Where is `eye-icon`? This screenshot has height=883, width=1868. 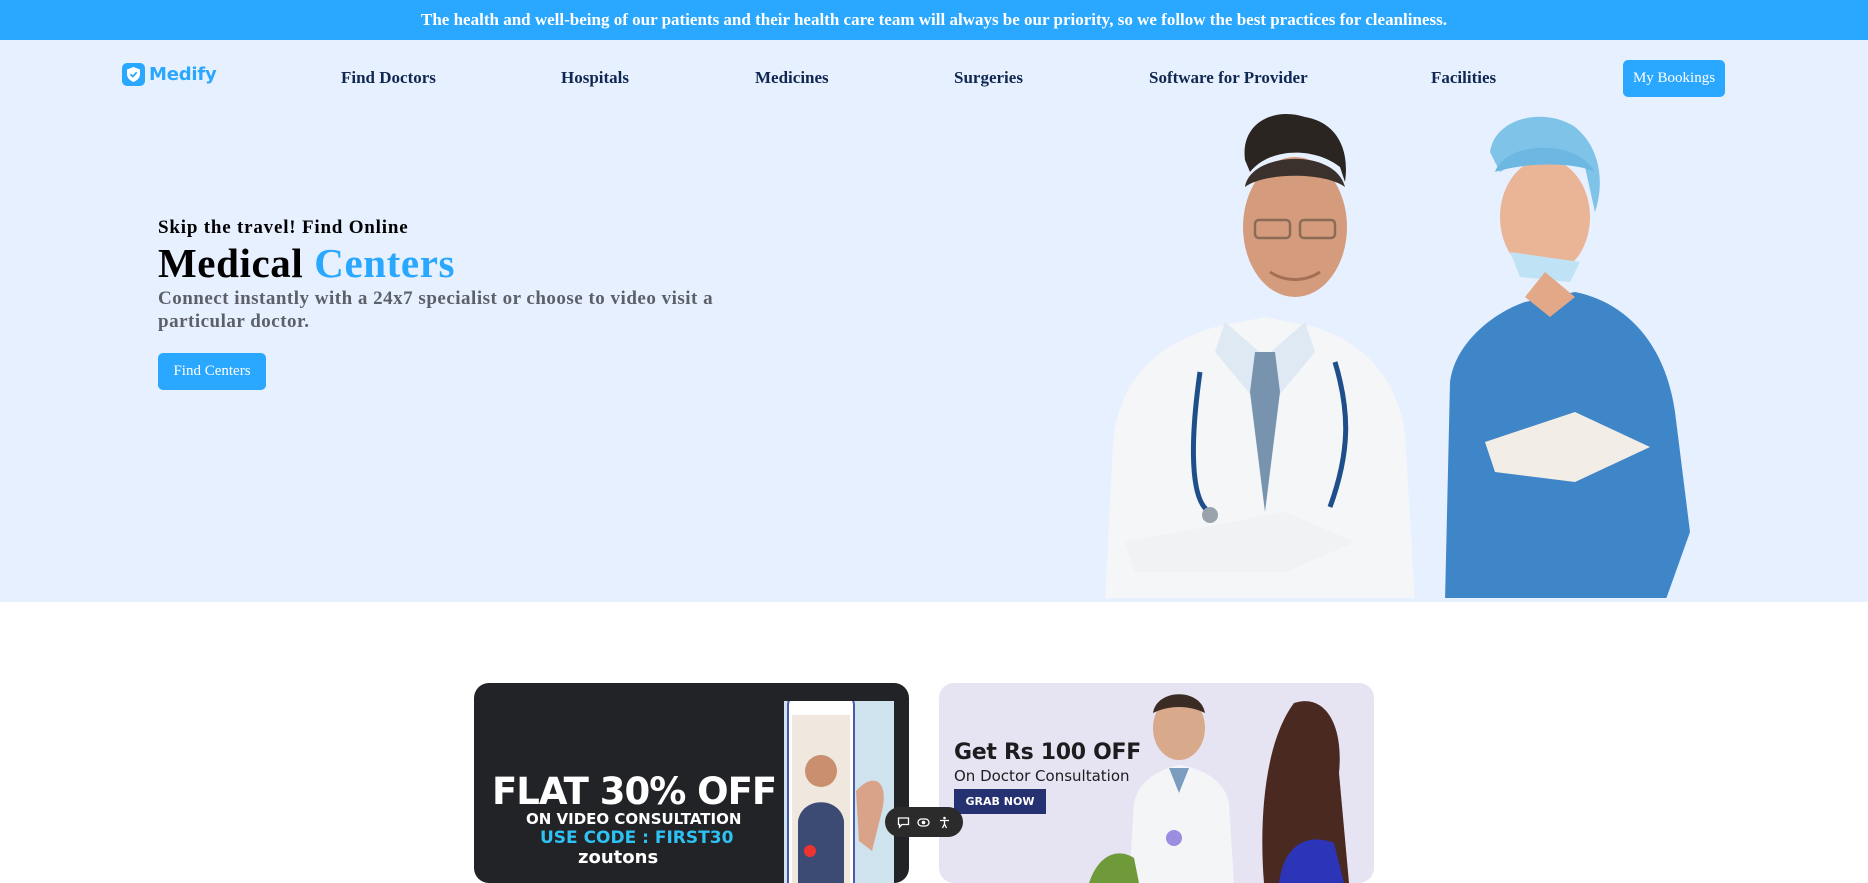
eye-icon is located at coordinates (924, 822).